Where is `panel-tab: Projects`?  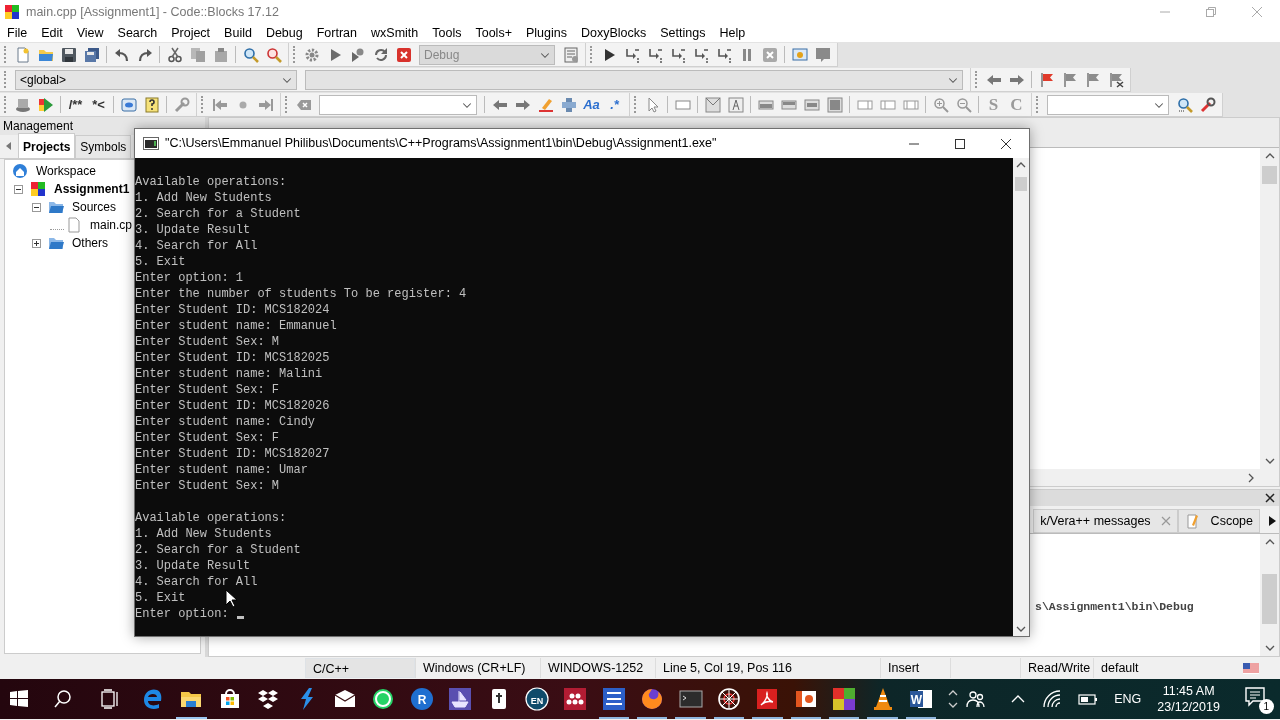 panel-tab: Projects is located at coordinates (47, 145).